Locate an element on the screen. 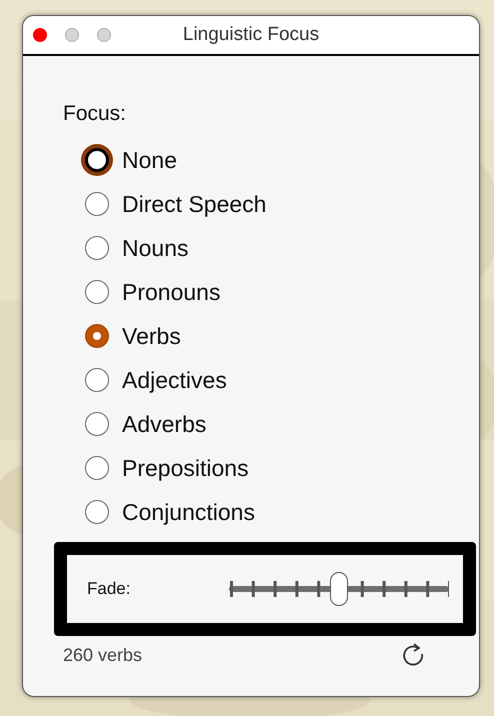  radio-label: Nouns is located at coordinates (155, 248).